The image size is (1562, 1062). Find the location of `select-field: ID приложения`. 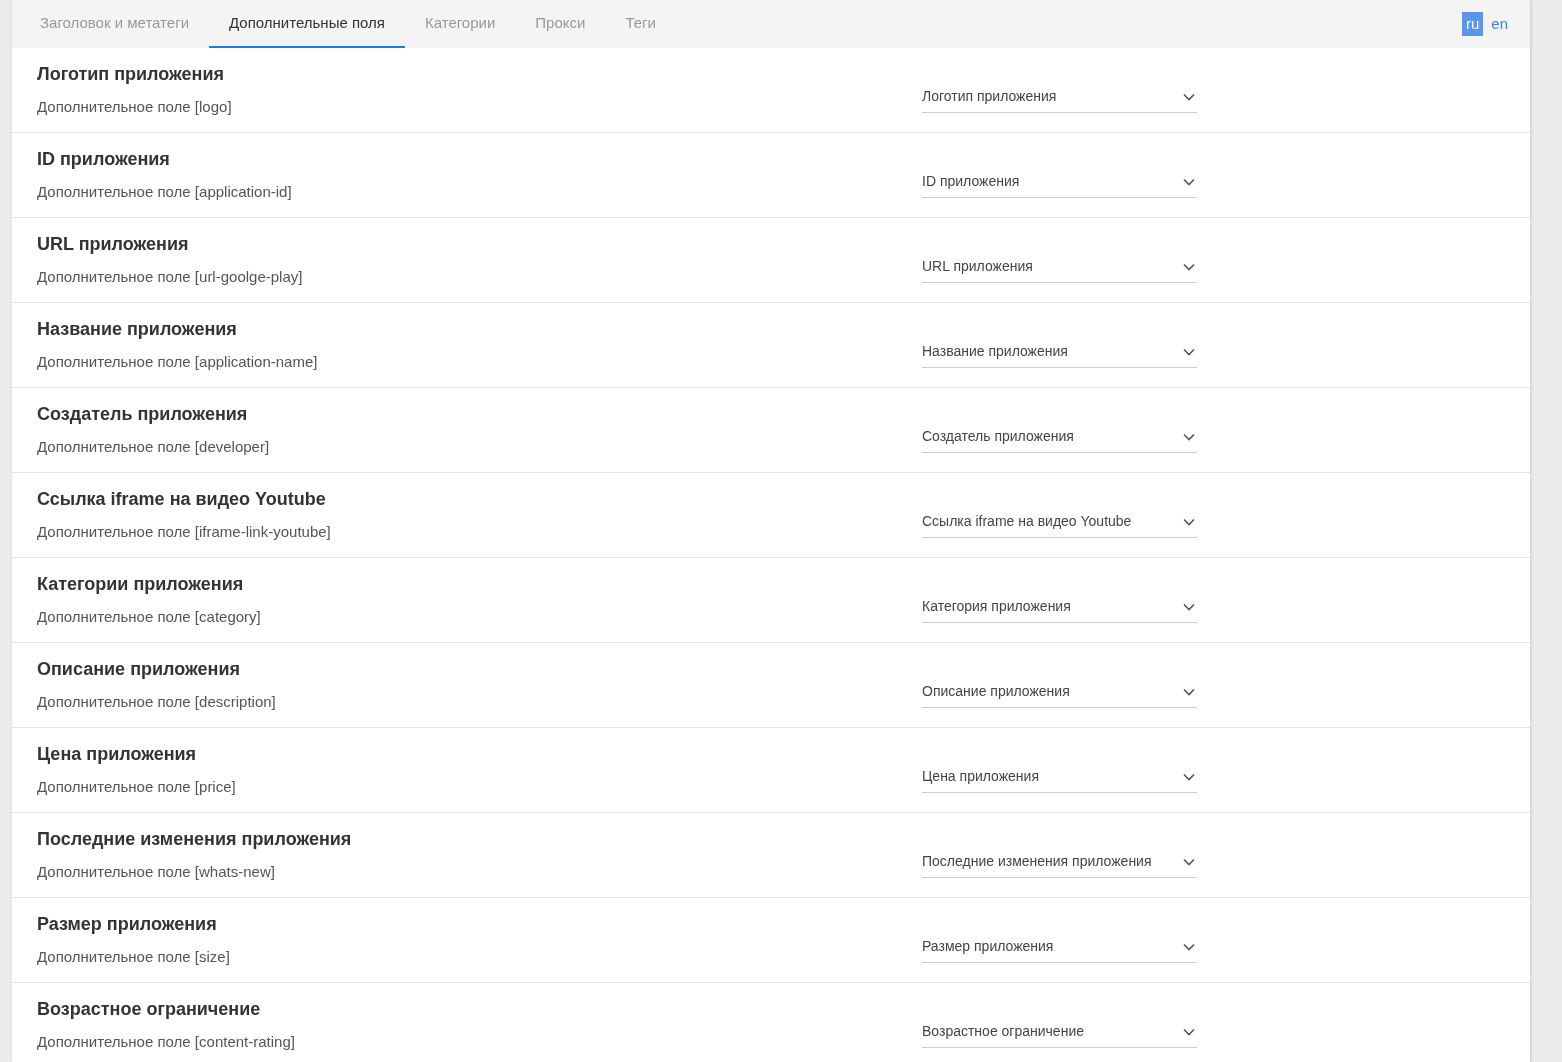

select-field: ID приложения is located at coordinates (1059, 182).